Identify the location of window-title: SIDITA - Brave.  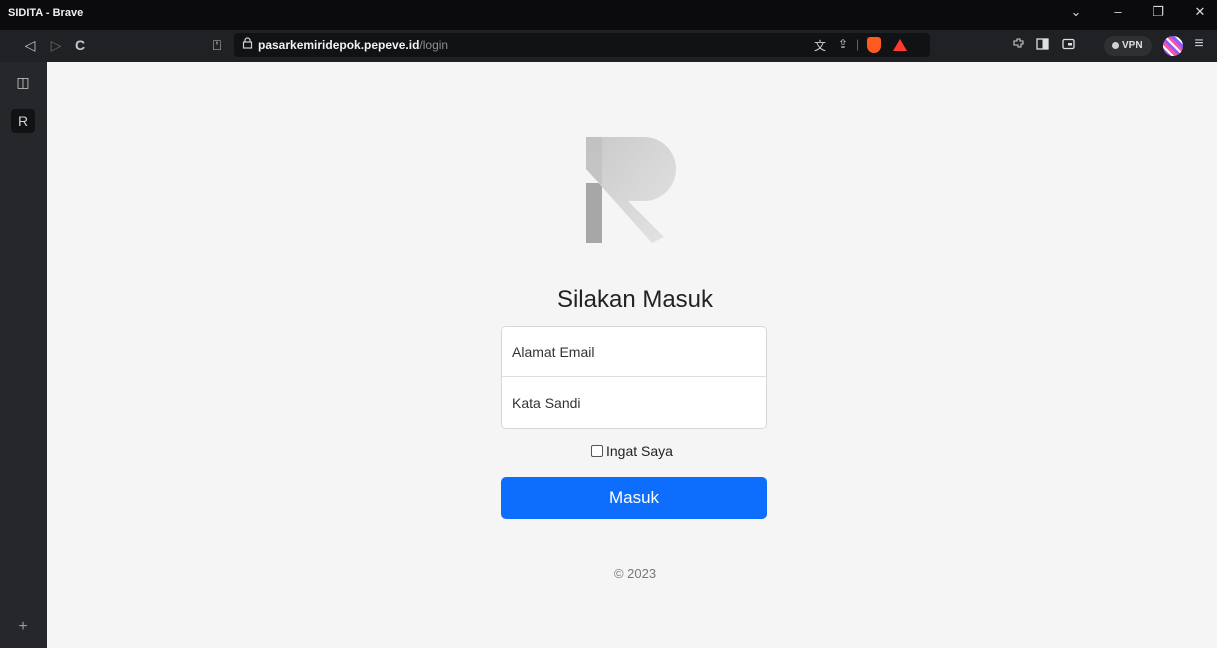
(46, 13).